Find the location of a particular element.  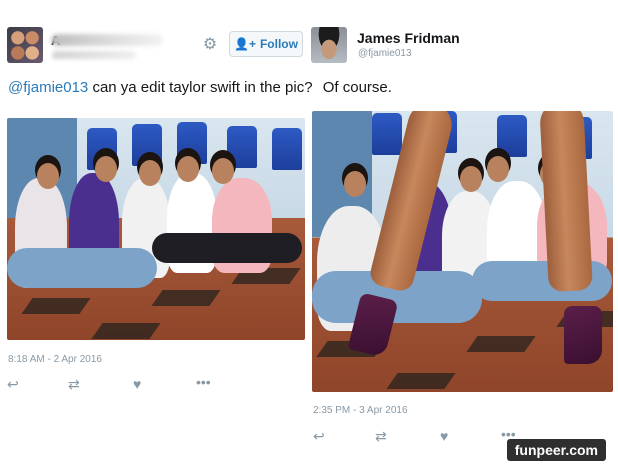

dark-pants is located at coordinates (227, 248).